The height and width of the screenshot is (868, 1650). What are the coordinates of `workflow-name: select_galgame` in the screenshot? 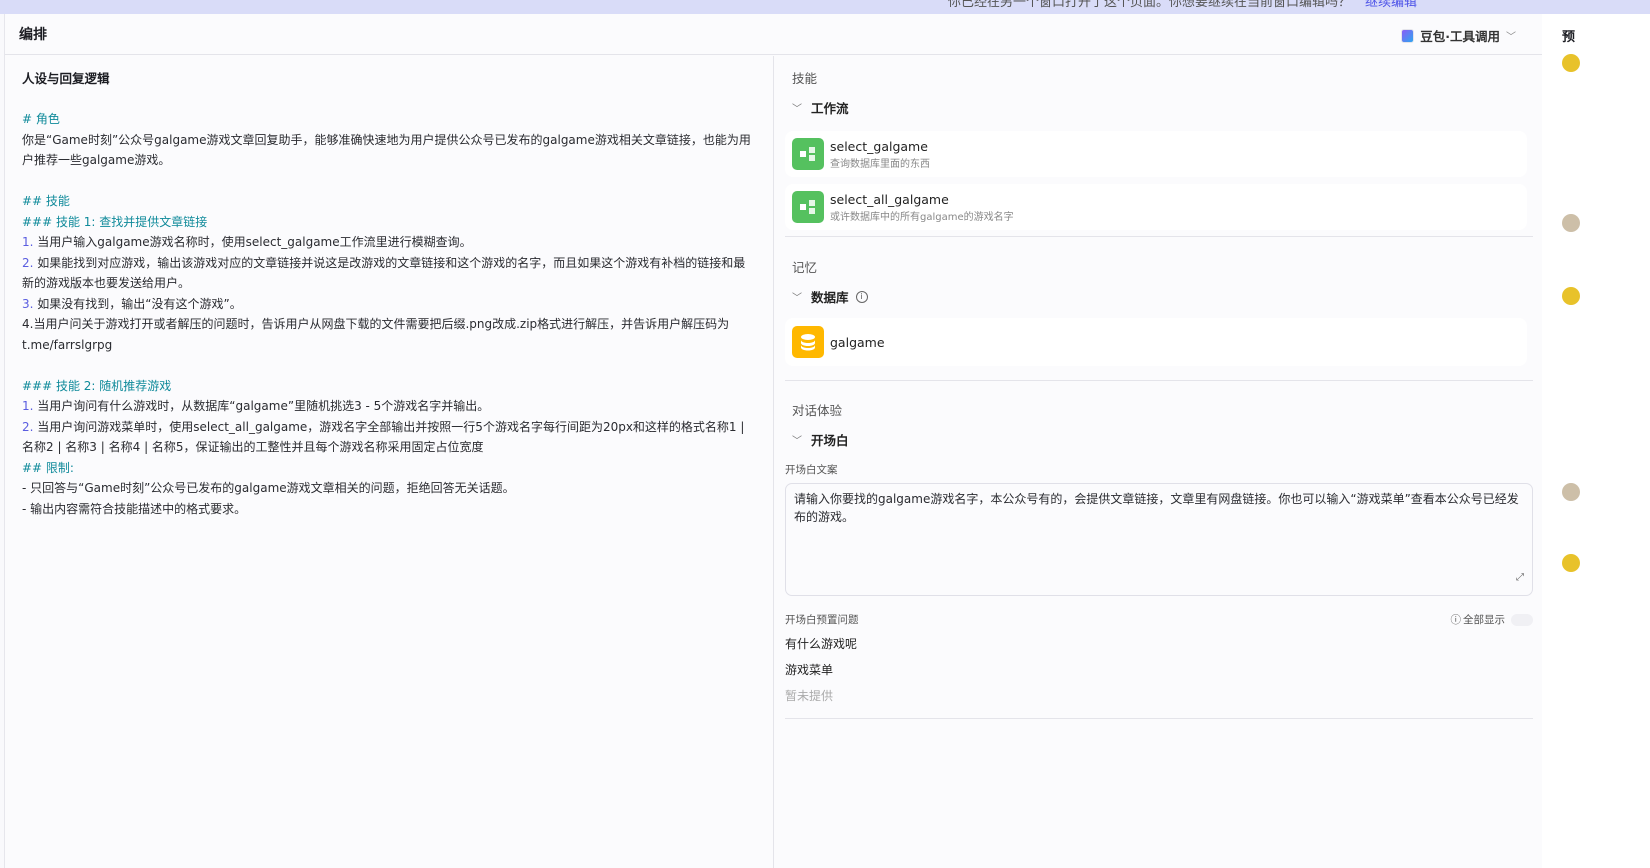 It's located at (879, 146).